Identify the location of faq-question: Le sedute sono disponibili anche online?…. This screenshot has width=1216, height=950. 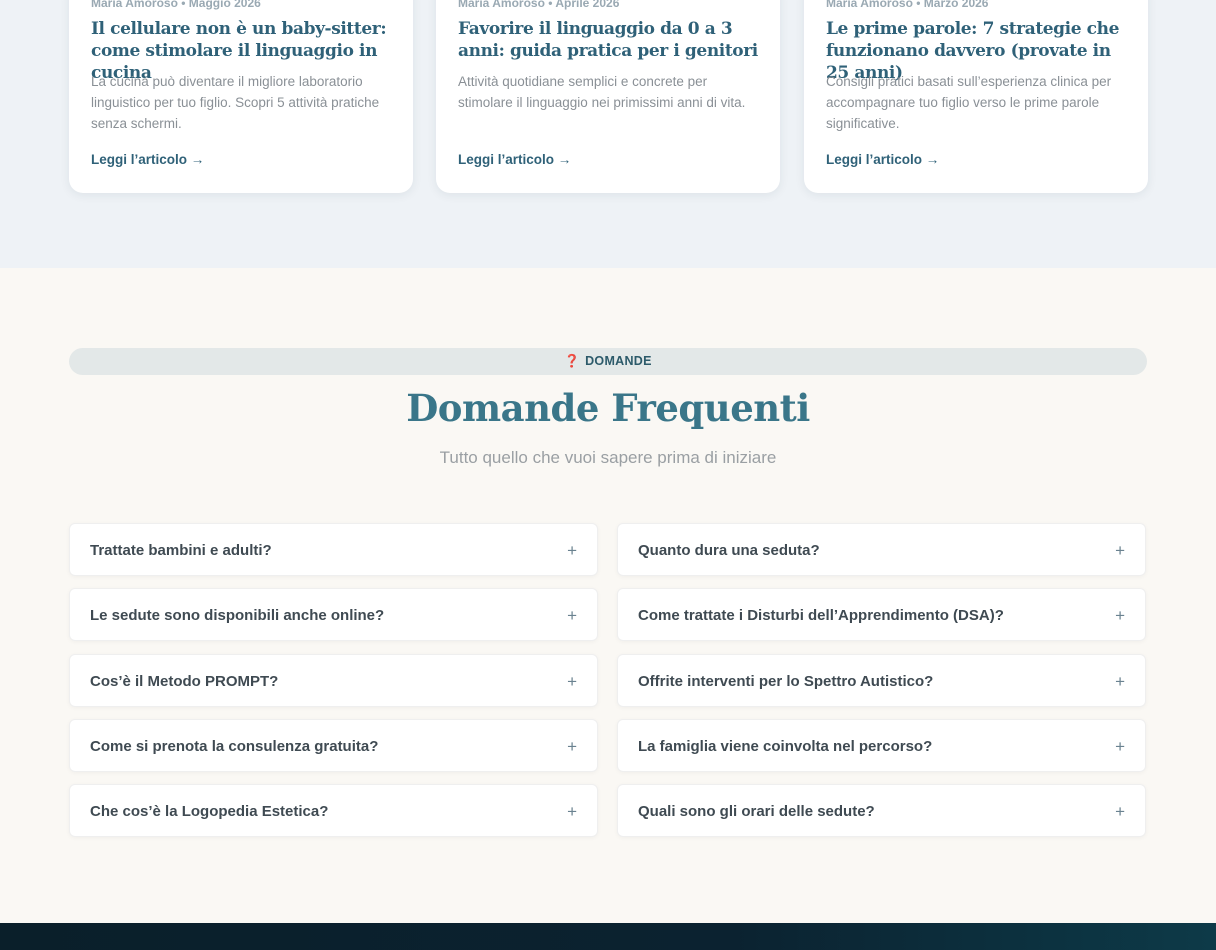
(333, 614).